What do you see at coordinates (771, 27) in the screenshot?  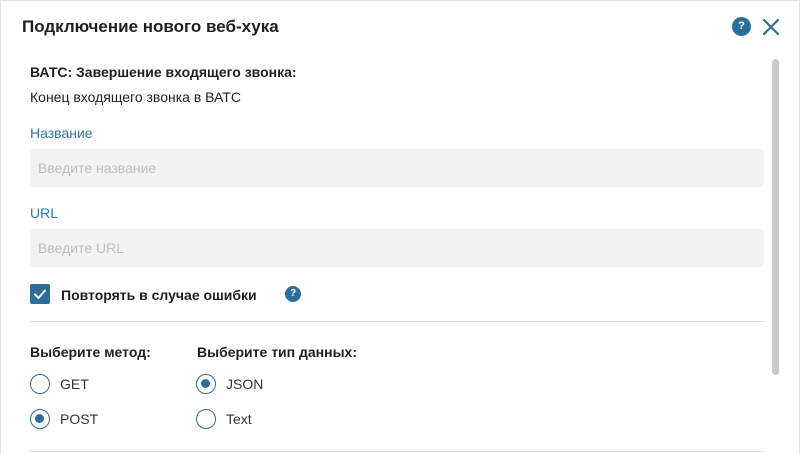 I see `close-icon` at bounding box center [771, 27].